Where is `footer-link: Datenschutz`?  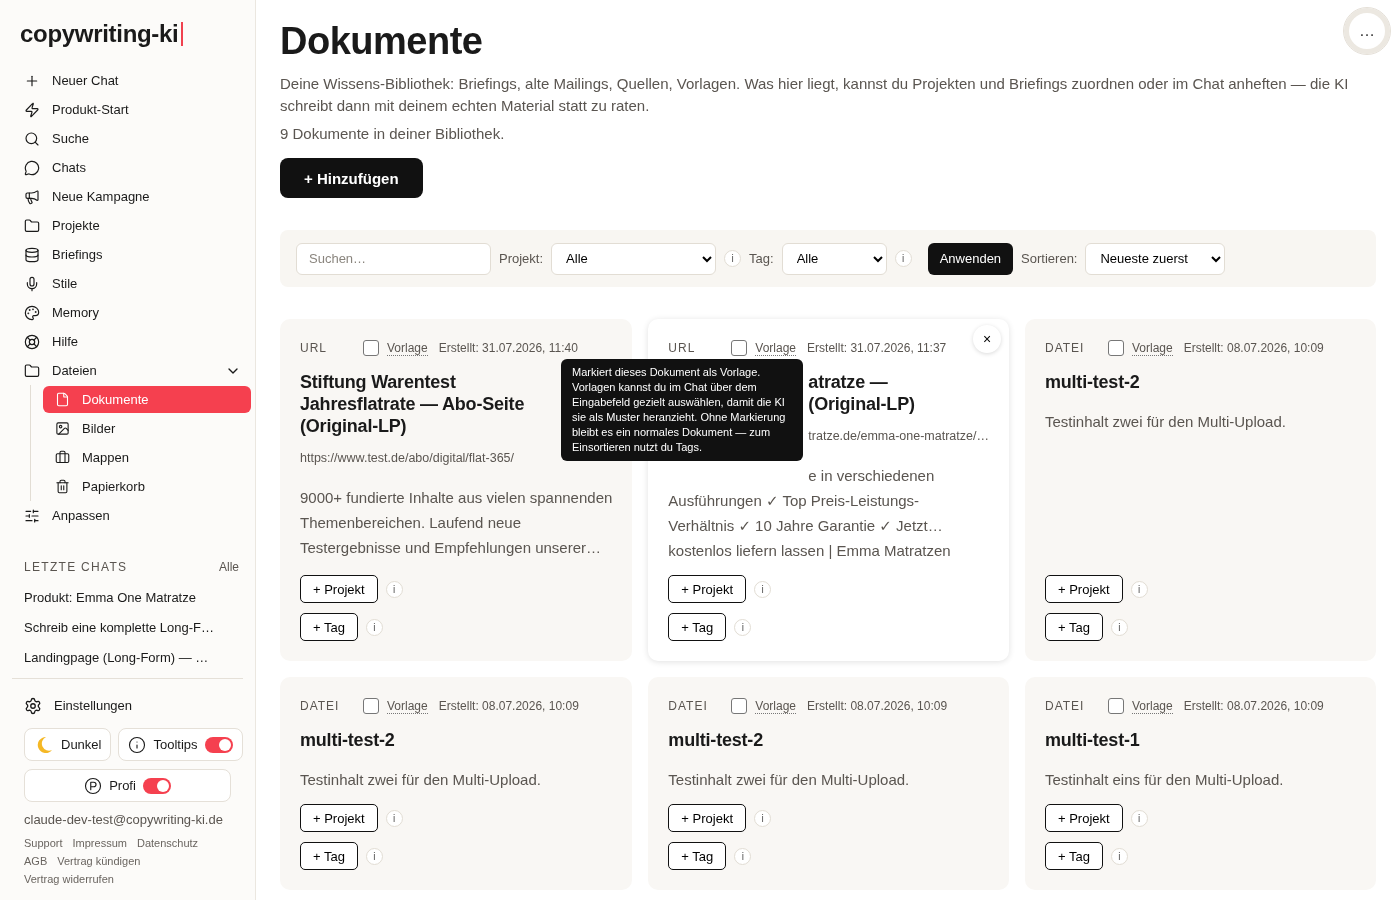
footer-link: Datenschutz is located at coordinates (167, 843).